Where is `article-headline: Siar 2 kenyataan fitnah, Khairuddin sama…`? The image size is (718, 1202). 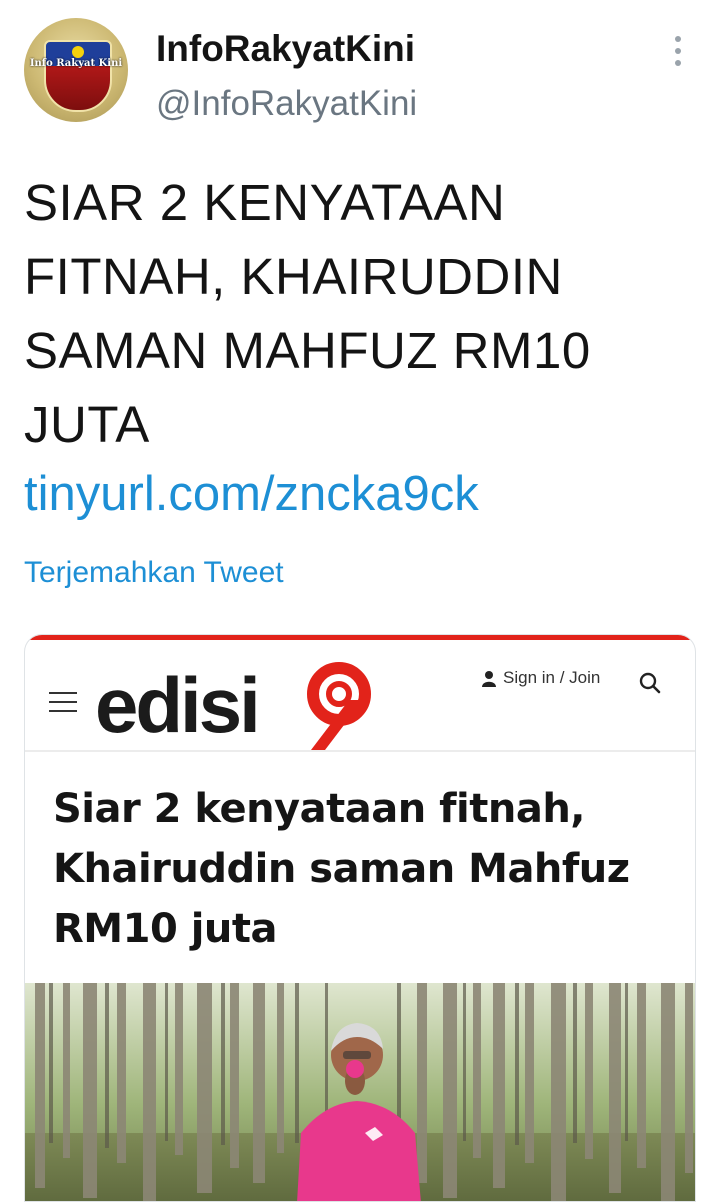 article-headline: Siar 2 kenyataan fitnah, Khairuddin sama… is located at coordinates (363, 869).